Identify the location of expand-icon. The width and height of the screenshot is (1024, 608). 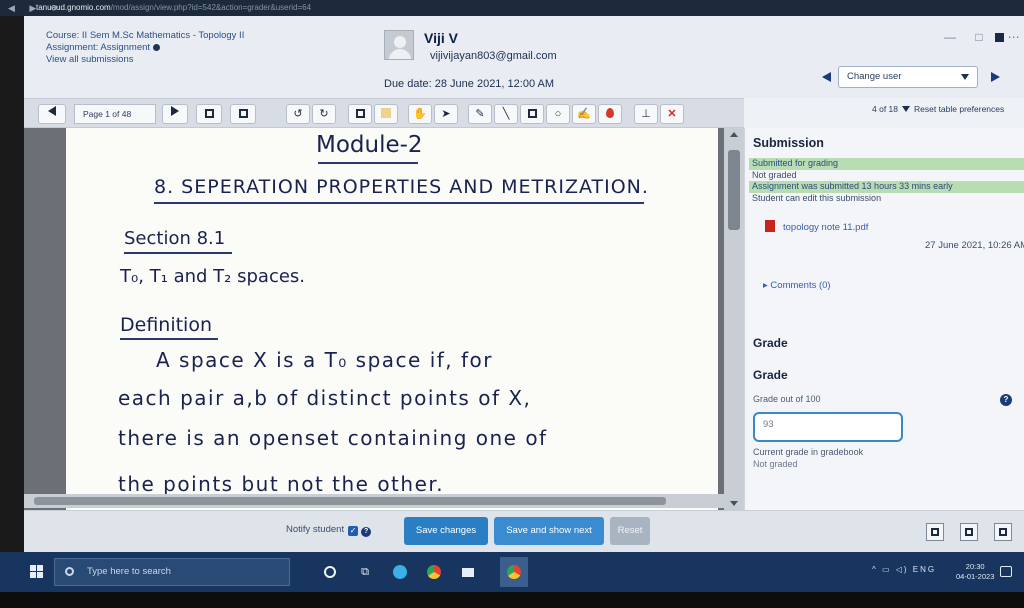
(243, 113).